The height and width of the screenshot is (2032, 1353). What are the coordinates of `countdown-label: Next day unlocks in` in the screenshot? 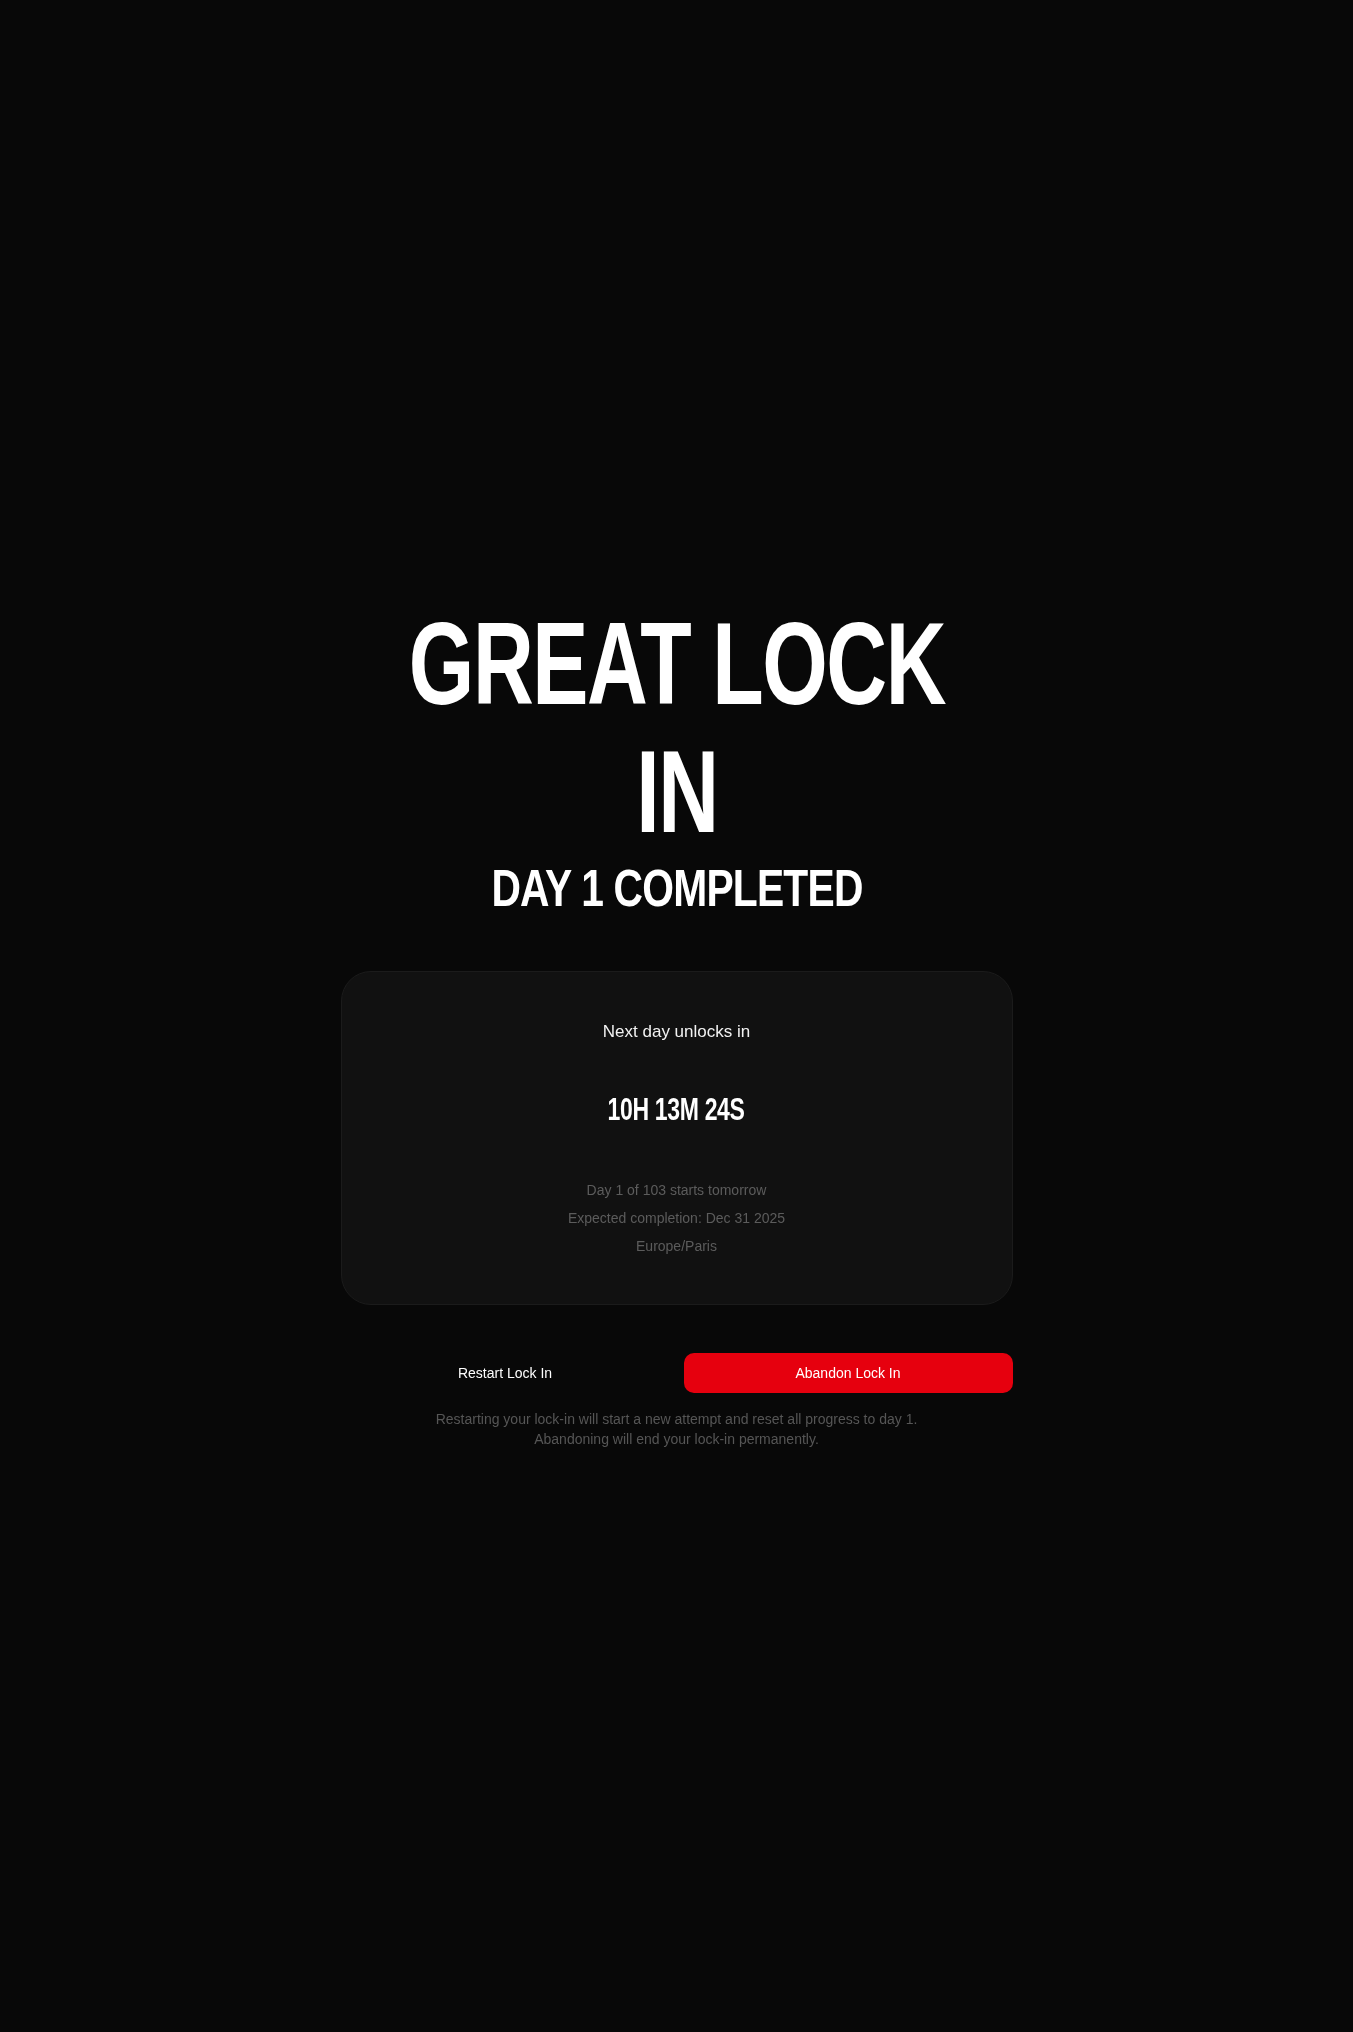 It's located at (676, 1032).